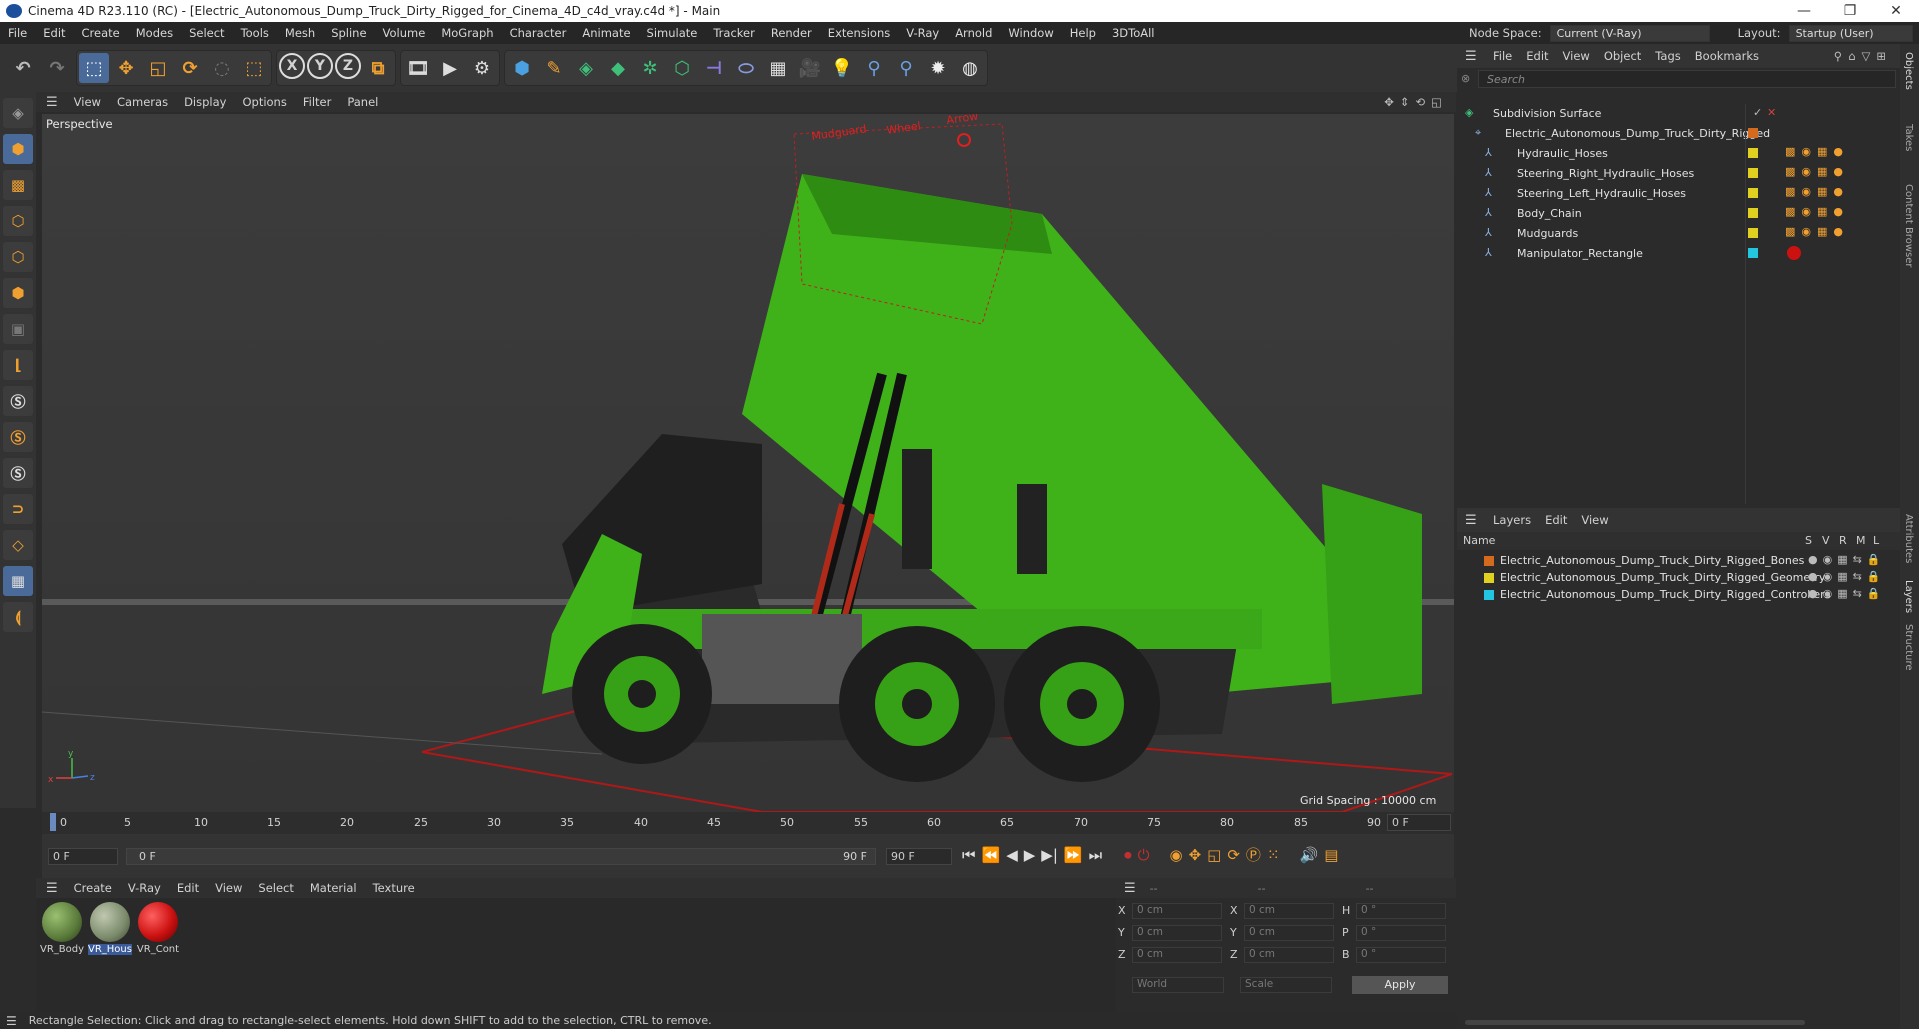  Describe the element at coordinates (1847, 559) in the screenshot. I see `layer-toggle-icons: ●◉▦⇆🔒` at that location.